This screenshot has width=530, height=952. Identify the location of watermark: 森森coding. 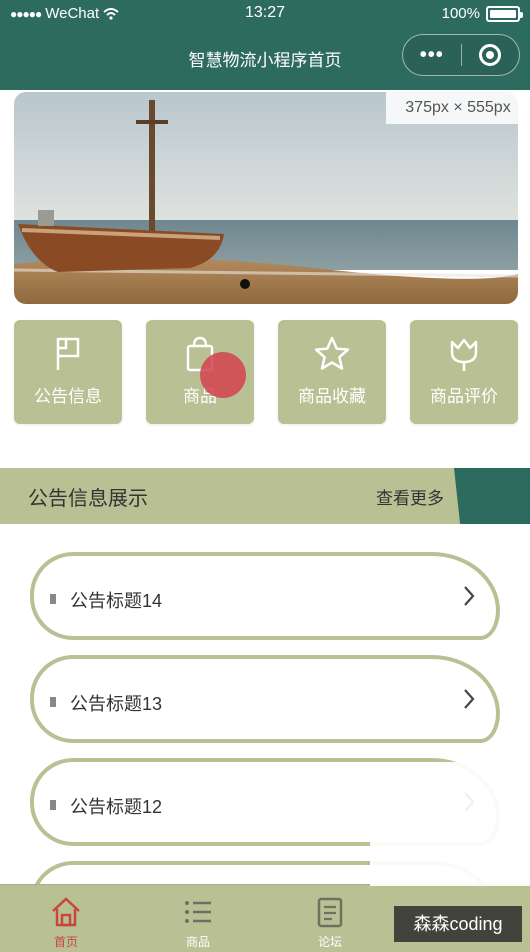
(458, 924).